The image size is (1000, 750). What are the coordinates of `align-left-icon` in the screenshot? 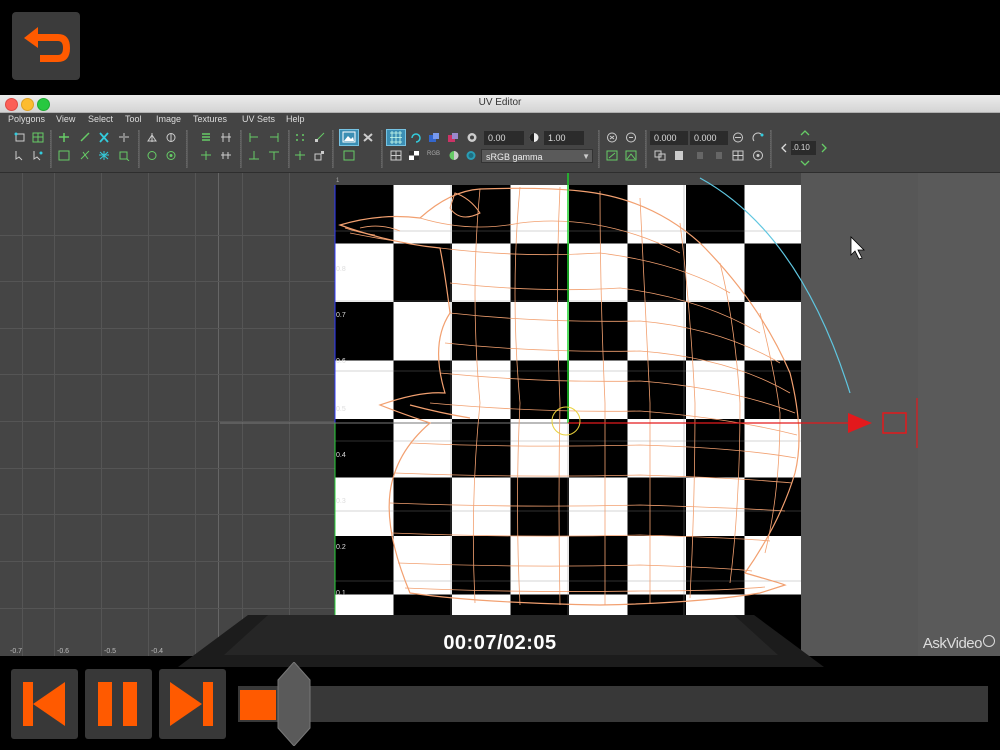 It's located at (206, 137).